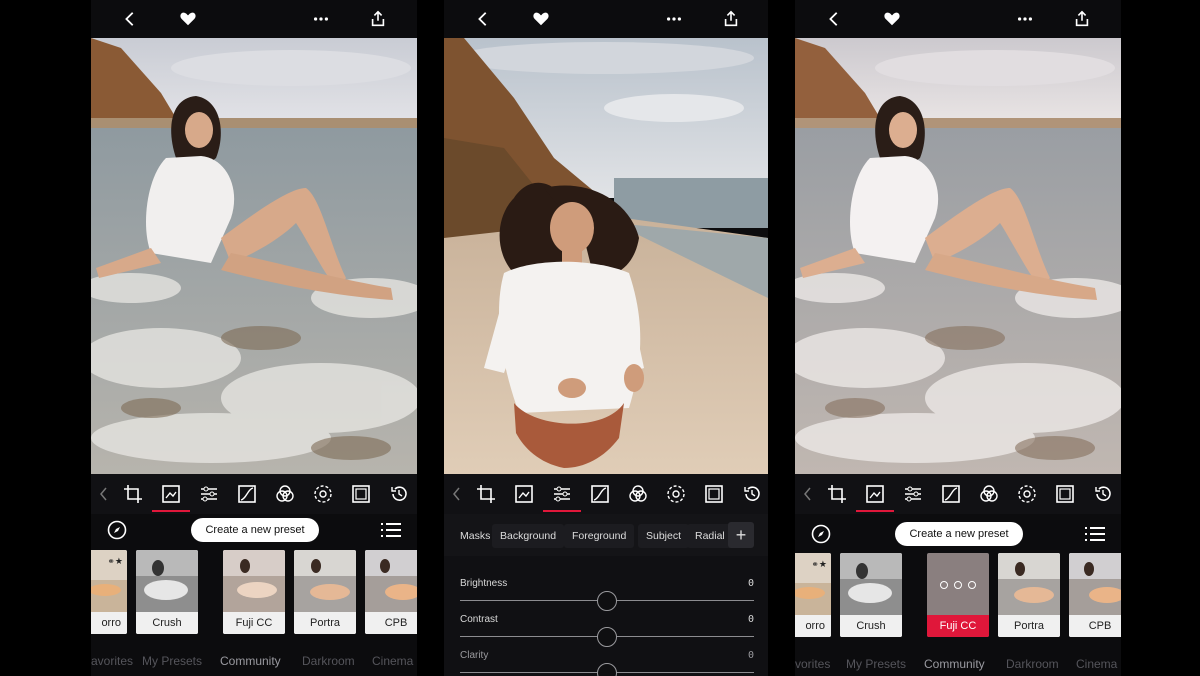 Image resolution: width=1200 pixels, height=676 pixels. I want to click on brightness-slider: Brightness 0, so click(607, 590).